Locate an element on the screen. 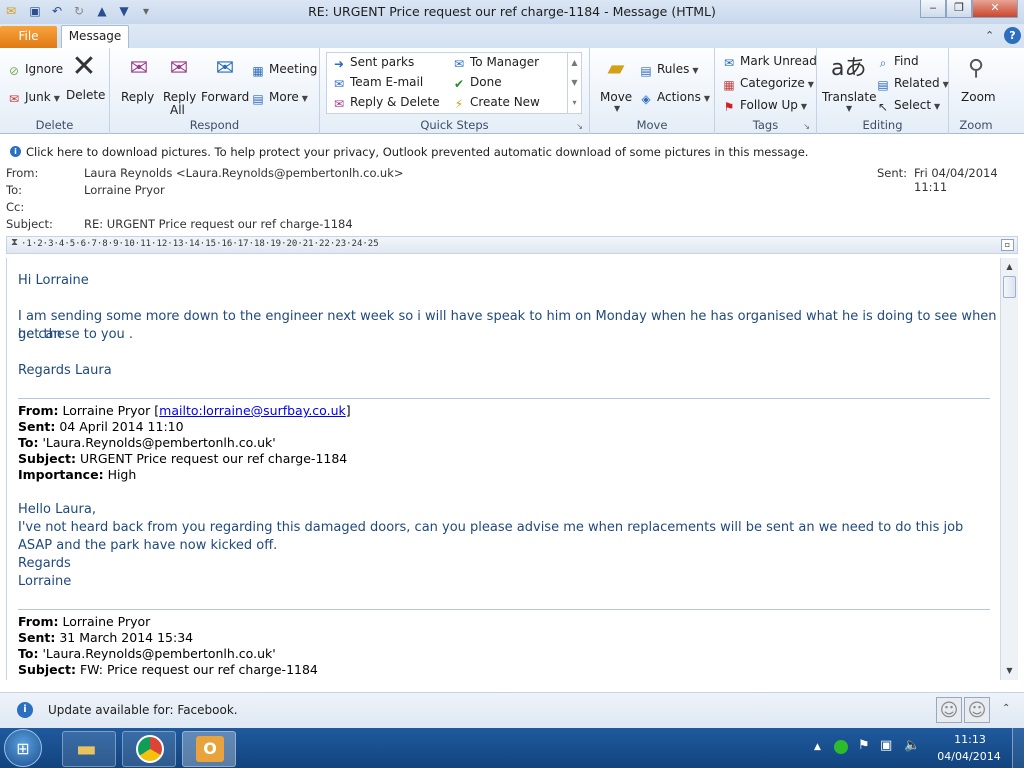 The width and height of the screenshot is (1024, 768). forward-icon: ✉ is located at coordinates (225, 68).